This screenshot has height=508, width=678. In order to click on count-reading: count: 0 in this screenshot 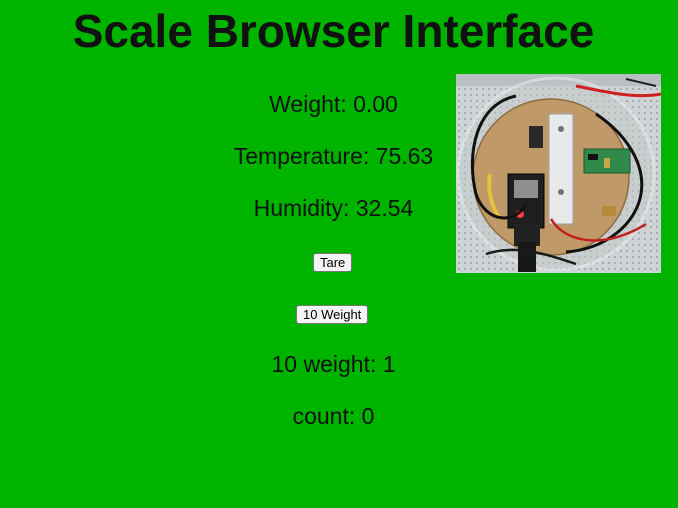, I will do `click(333, 416)`.